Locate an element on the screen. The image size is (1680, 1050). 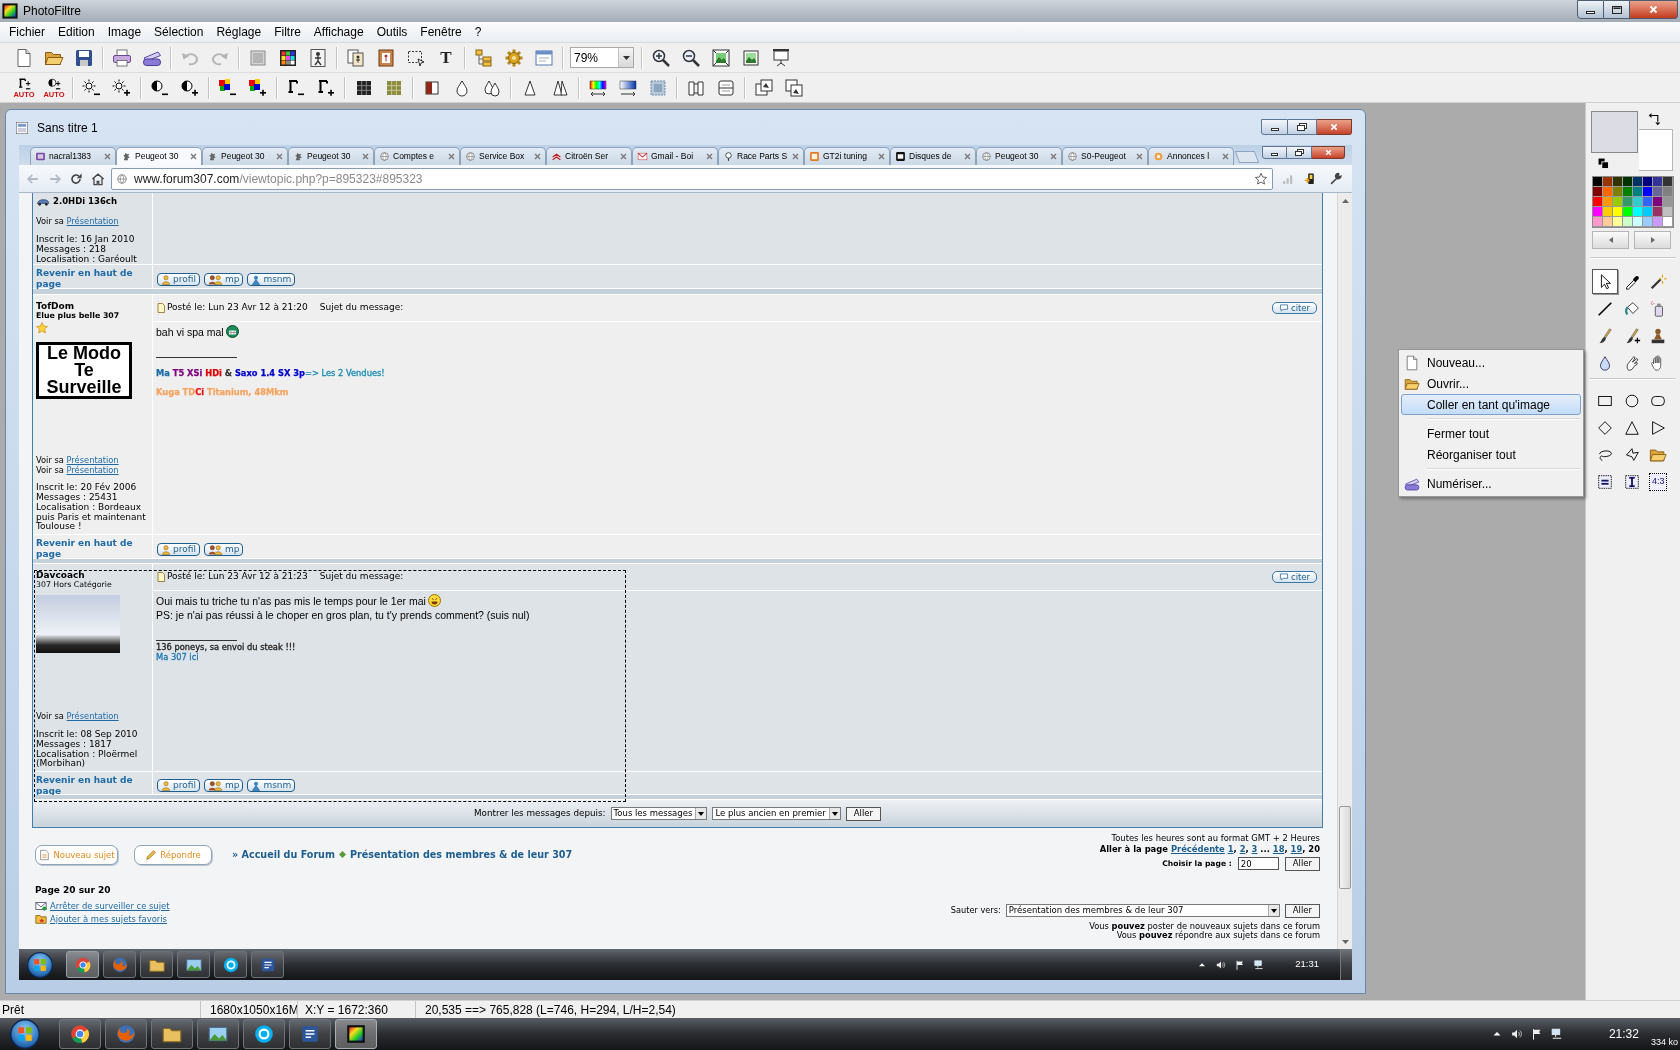
foreground-color-swatch is located at coordinates (1614, 132).